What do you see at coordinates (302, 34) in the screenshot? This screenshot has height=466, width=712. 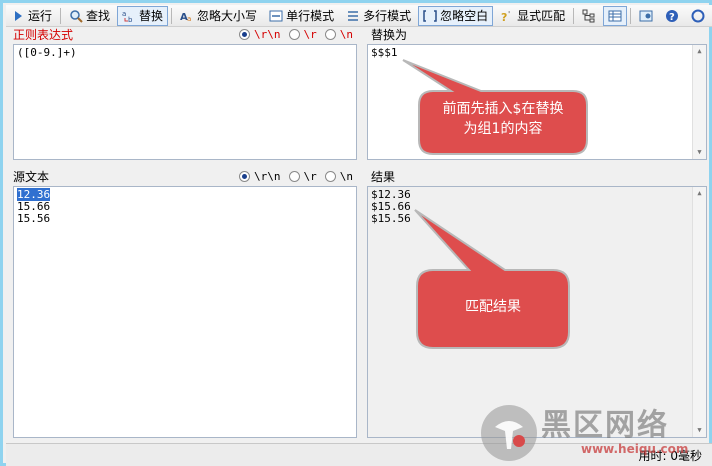 I see `regex-radio-cr: \r` at bounding box center [302, 34].